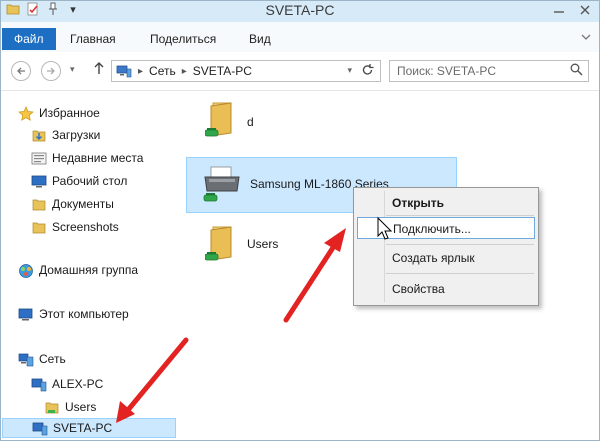 The width and height of the screenshot is (600, 441). Describe the element at coordinates (222, 71) in the screenshot. I see `breadcrumb-sveta-pc: SVETA-PC` at that location.